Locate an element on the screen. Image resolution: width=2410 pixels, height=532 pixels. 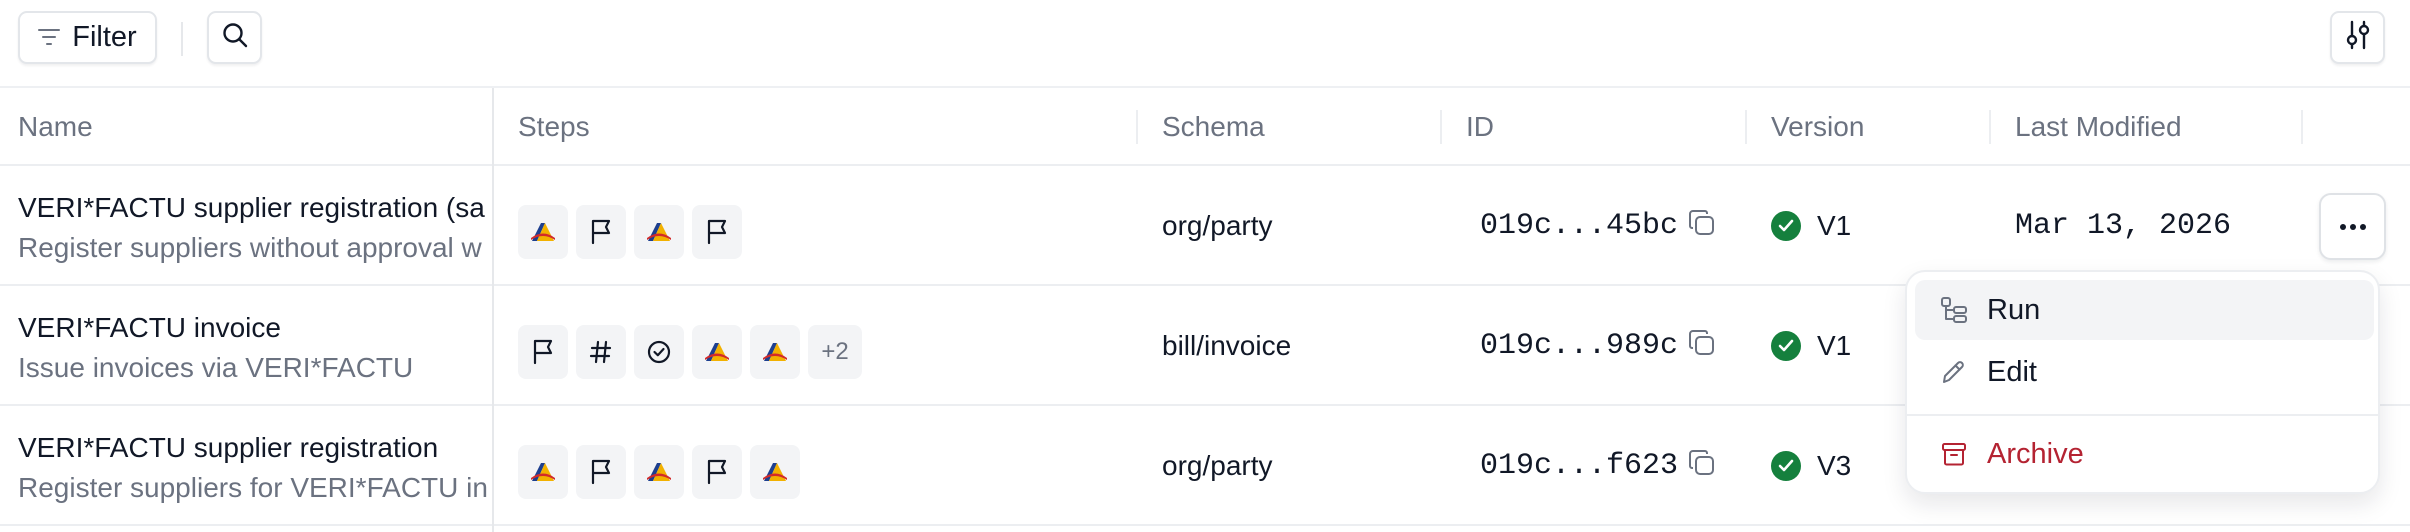
row-actions-button is located at coordinates (2352, 226).